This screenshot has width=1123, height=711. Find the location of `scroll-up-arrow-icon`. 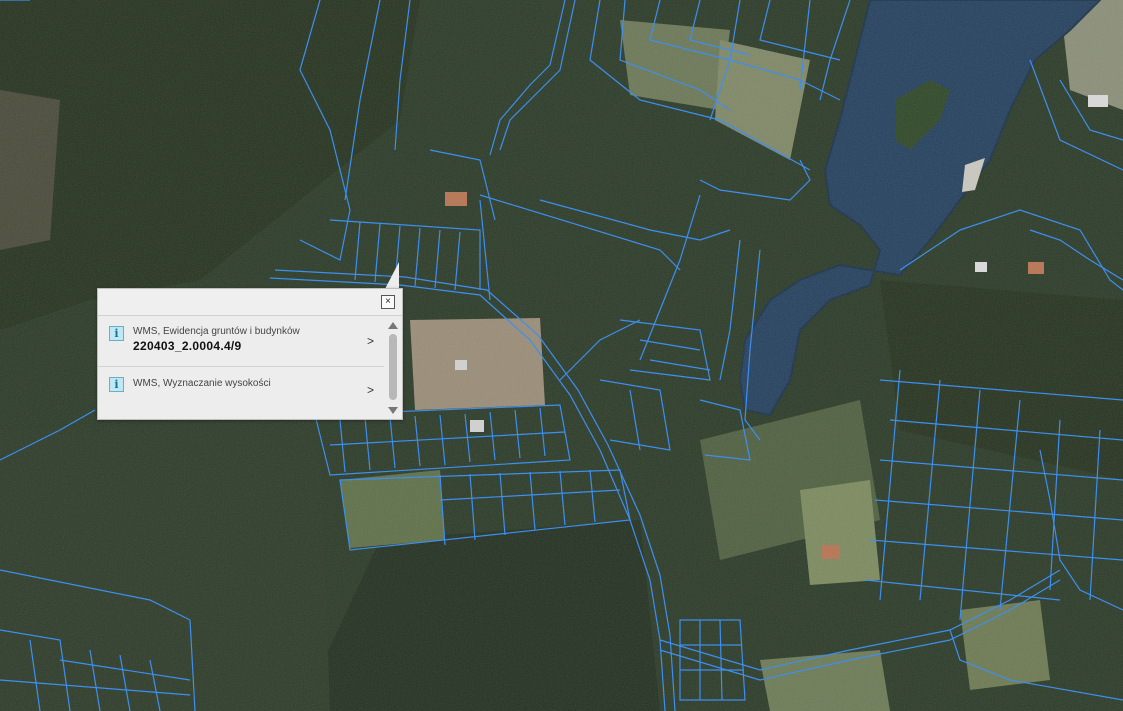

scroll-up-arrow-icon is located at coordinates (393, 325).